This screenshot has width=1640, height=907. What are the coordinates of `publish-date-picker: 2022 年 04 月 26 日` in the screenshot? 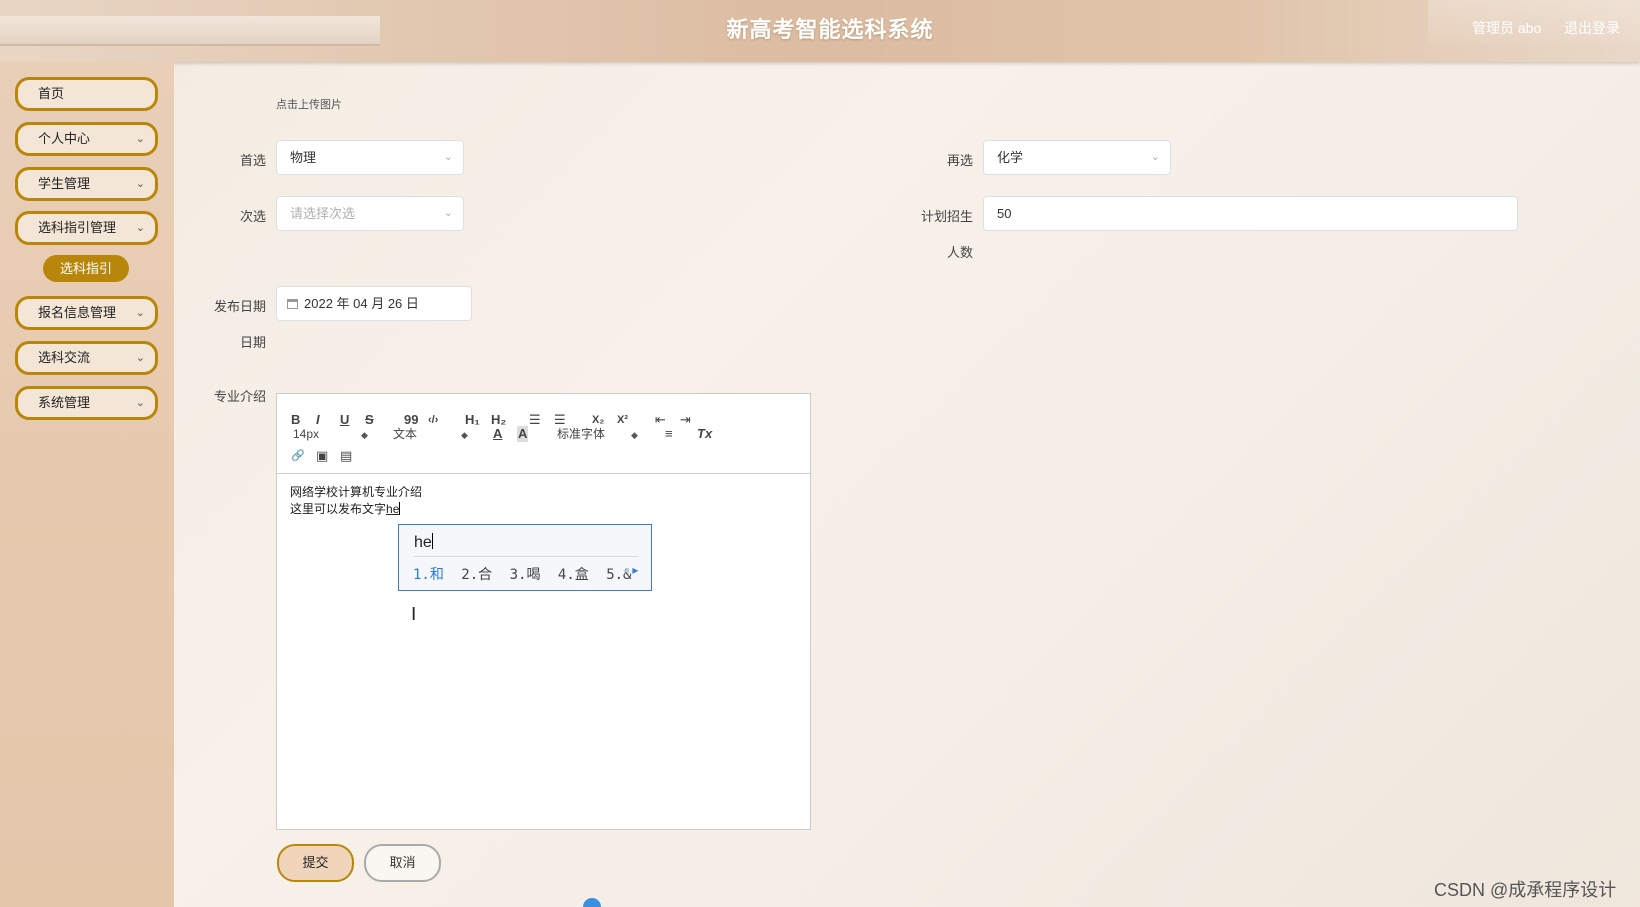 It's located at (374, 303).